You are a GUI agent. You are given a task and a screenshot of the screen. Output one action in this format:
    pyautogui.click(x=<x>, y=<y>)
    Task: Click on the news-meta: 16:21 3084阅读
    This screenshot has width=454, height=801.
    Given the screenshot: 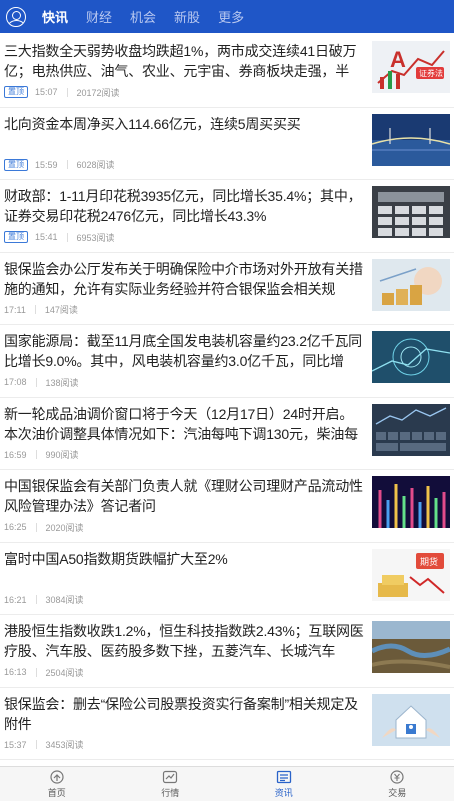 What is the action you would take?
    pyautogui.click(x=44, y=599)
    